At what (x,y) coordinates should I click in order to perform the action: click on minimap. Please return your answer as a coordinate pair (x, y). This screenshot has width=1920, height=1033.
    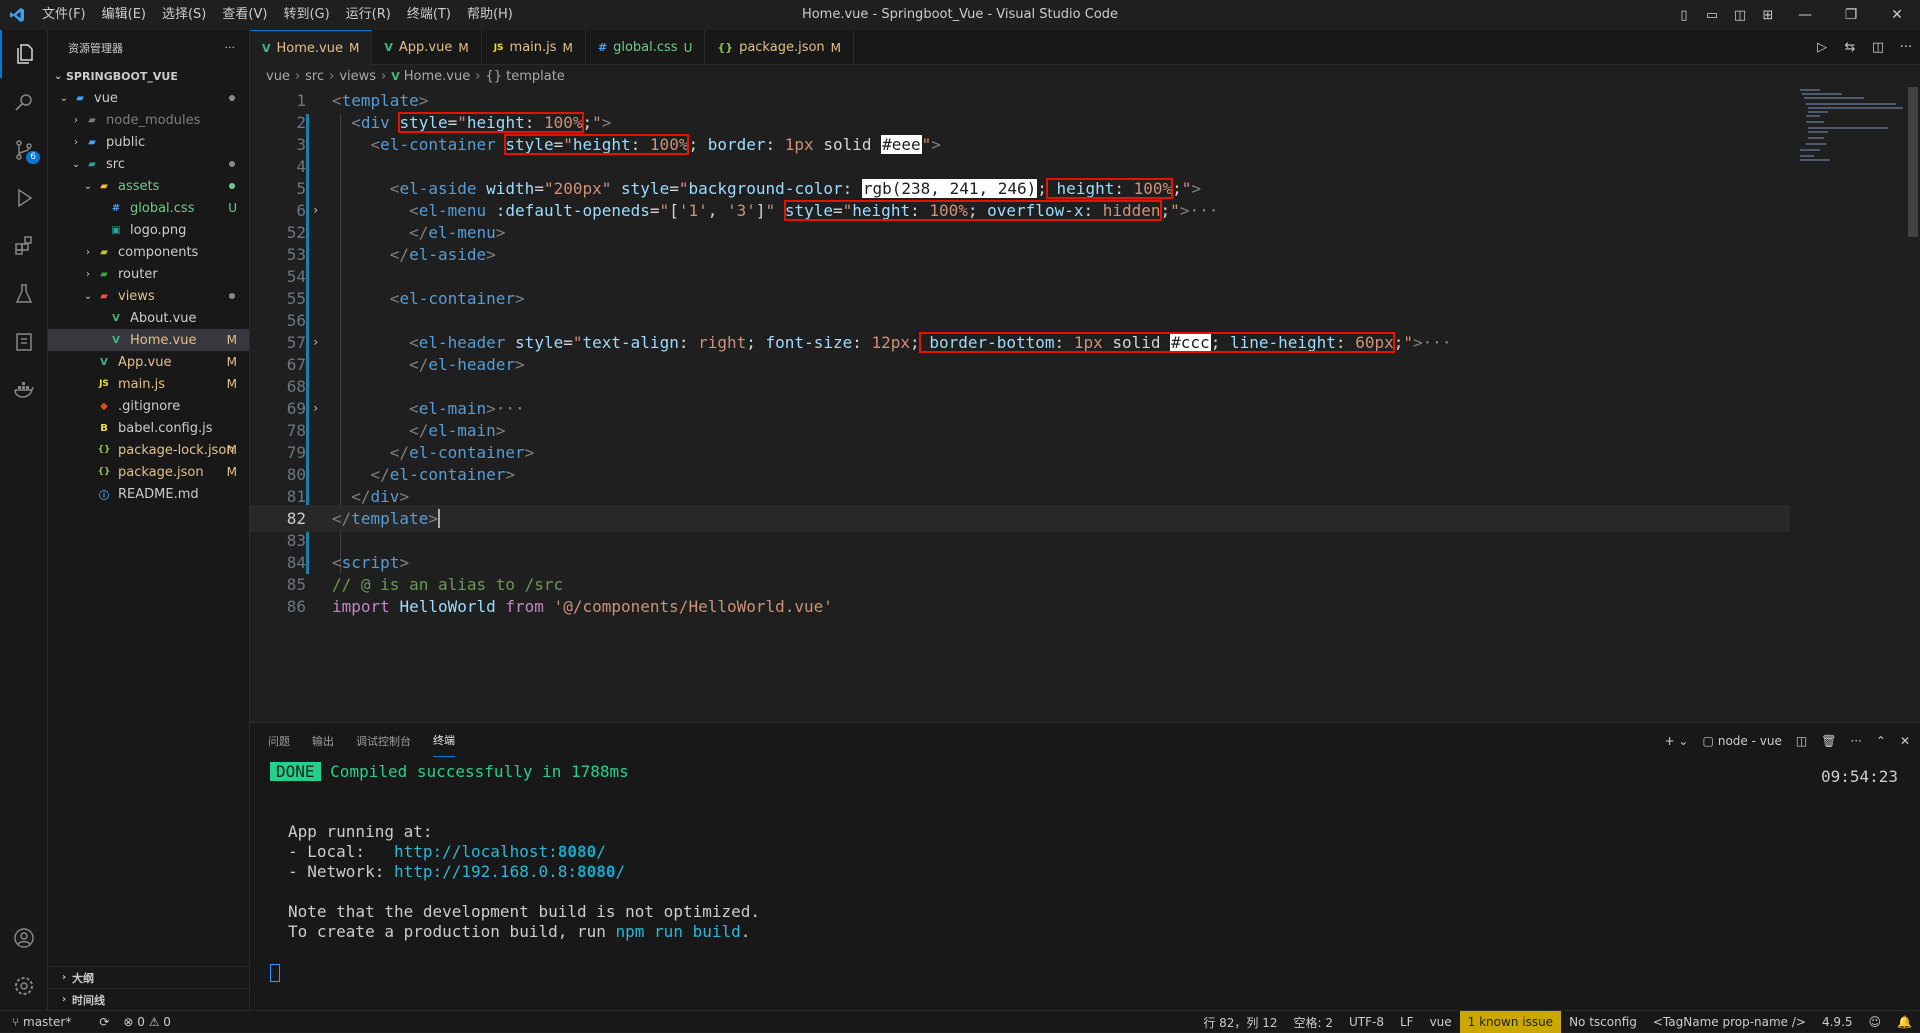
    Looking at the image, I should click on (1851, 187).